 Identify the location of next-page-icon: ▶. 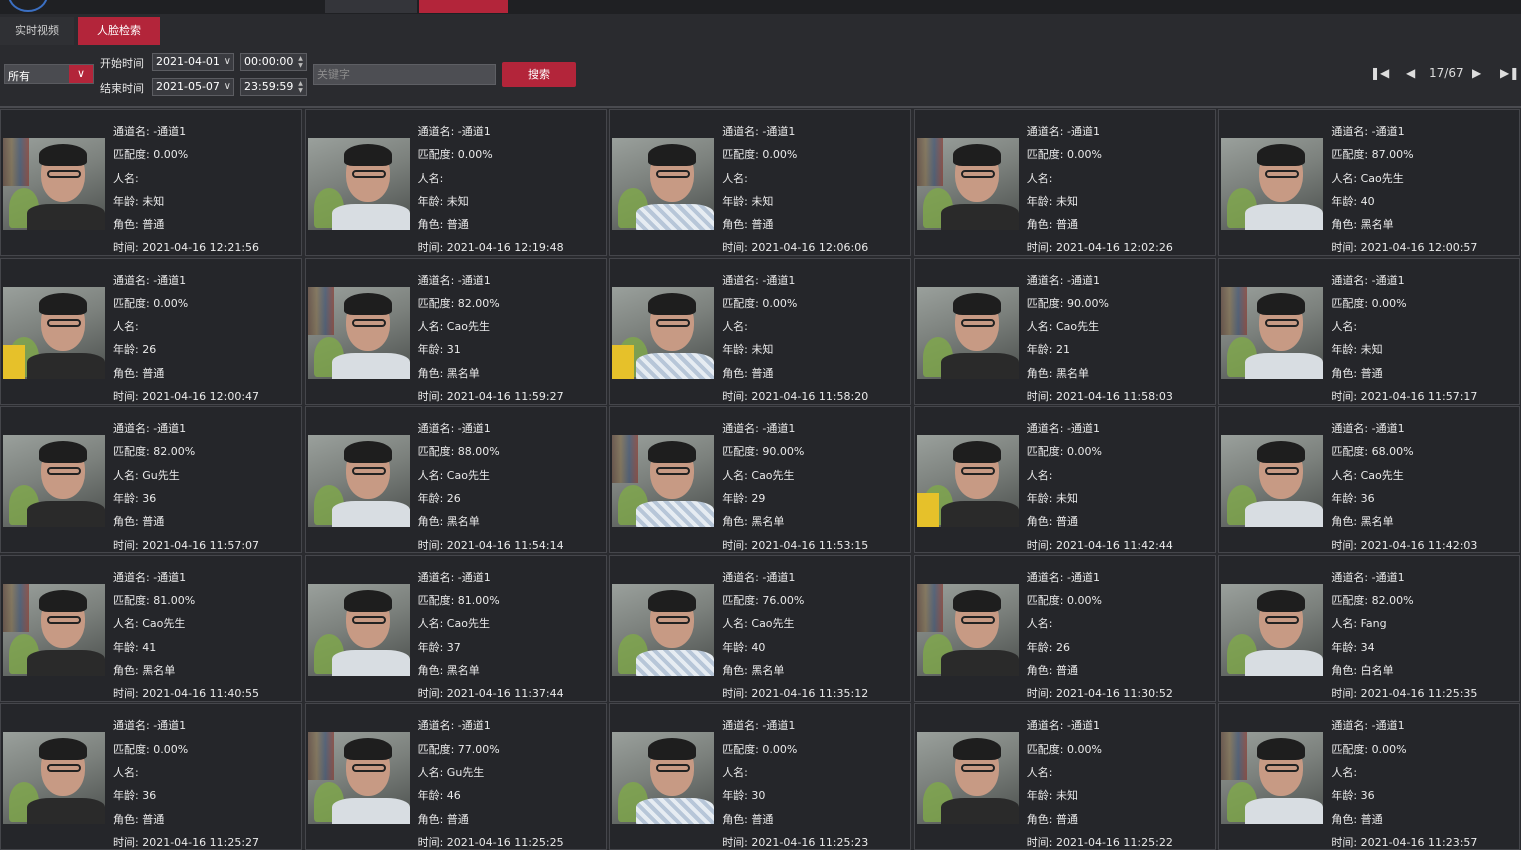
(1476, 73).